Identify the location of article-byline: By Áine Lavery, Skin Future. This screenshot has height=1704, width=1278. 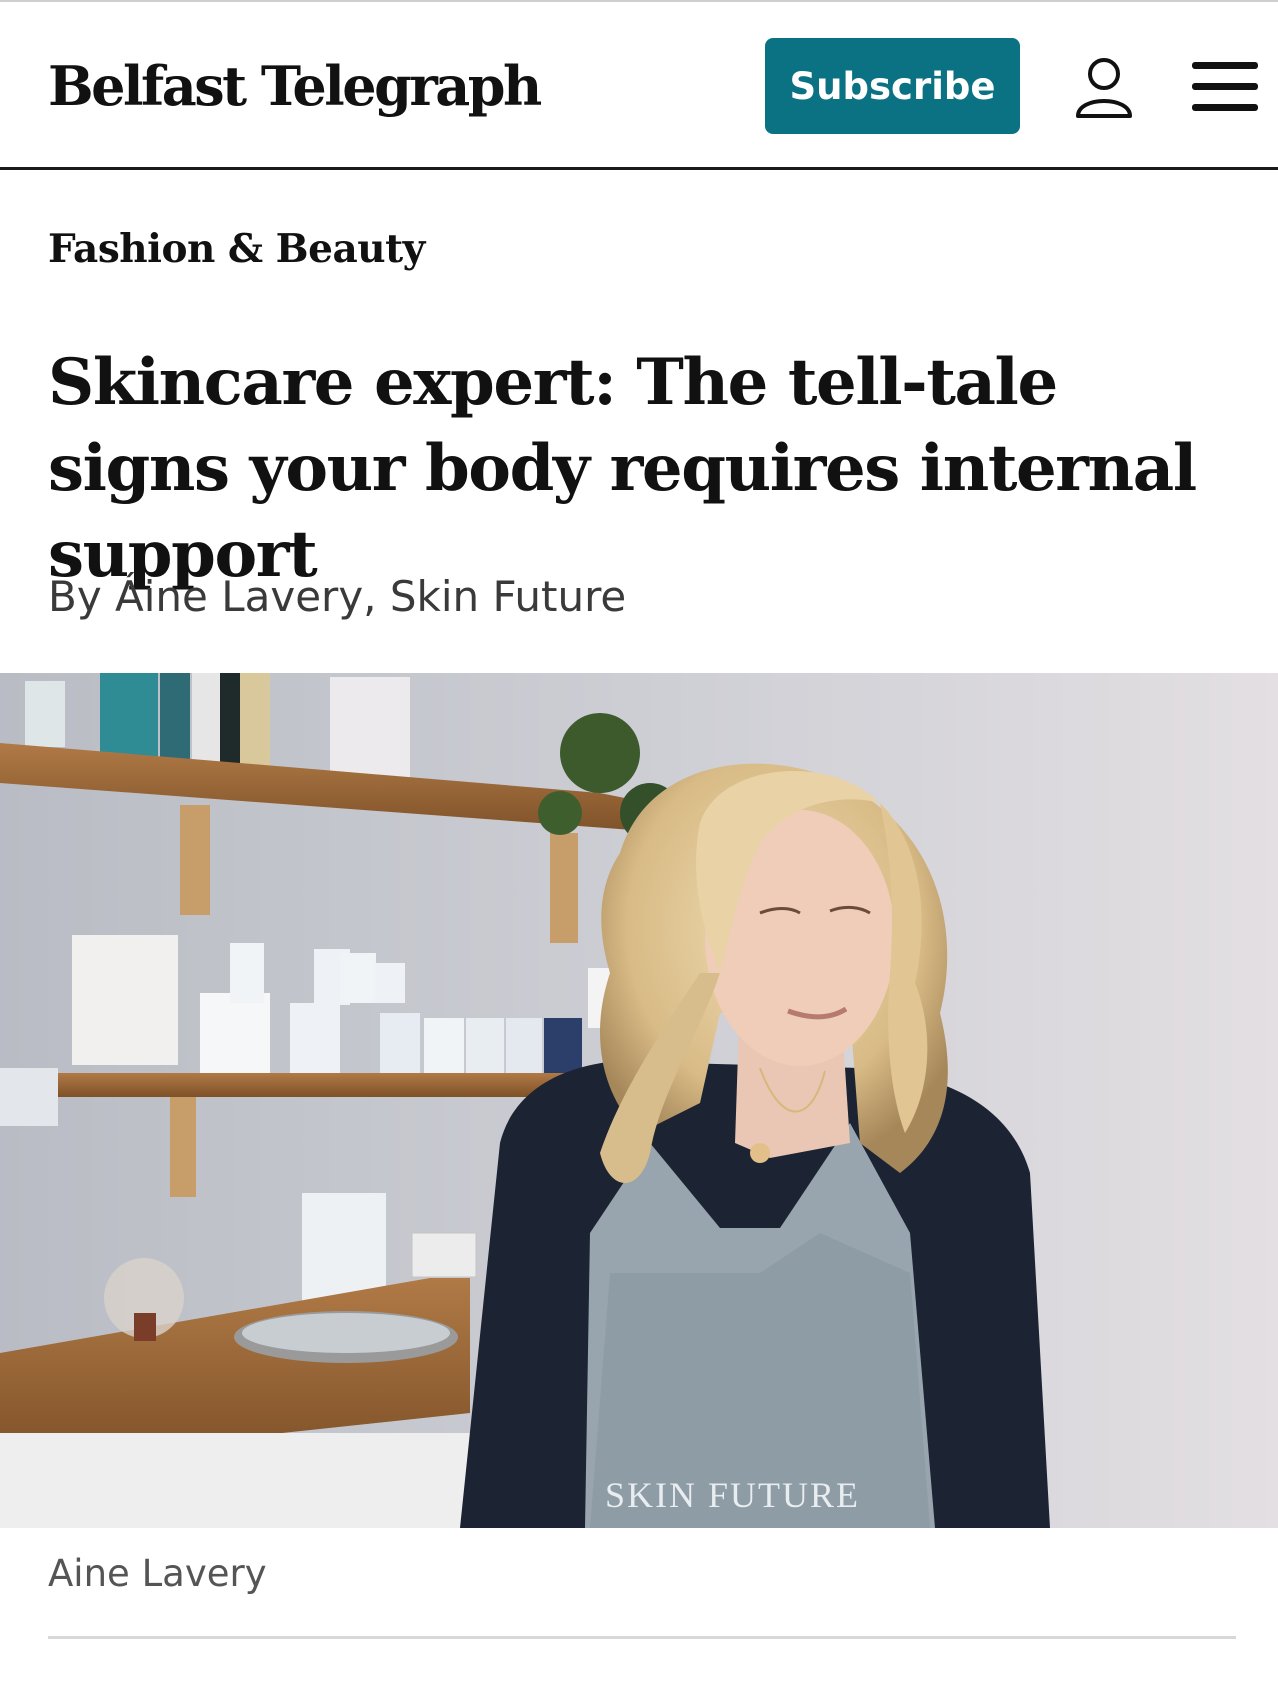
(337, 596).